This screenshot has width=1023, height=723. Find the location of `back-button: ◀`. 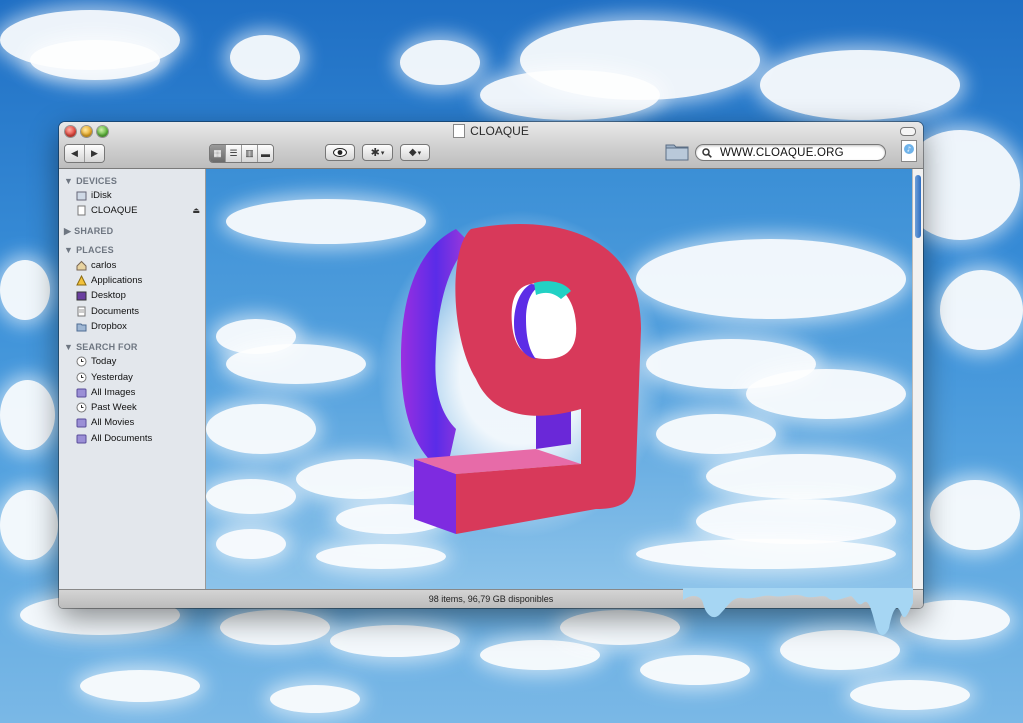

back-button: ◀ is located at coordinates (75, 153).